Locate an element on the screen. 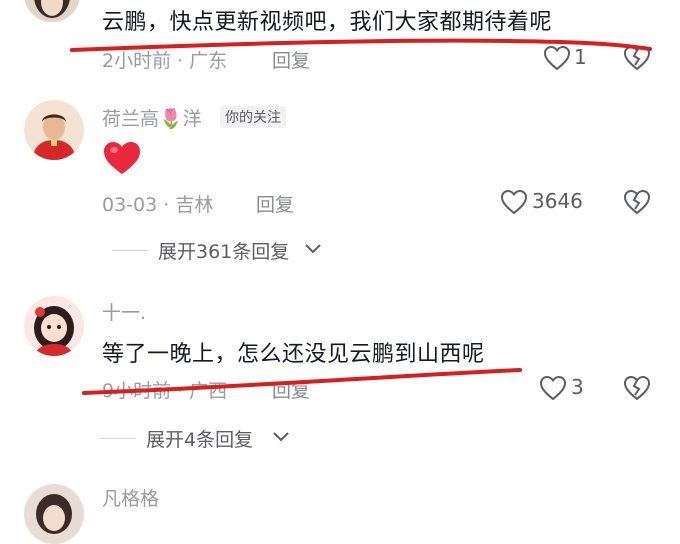 The height and width of the screenshot is (544, 680). reply-button: 回复 is located at coordinates (275, 203).